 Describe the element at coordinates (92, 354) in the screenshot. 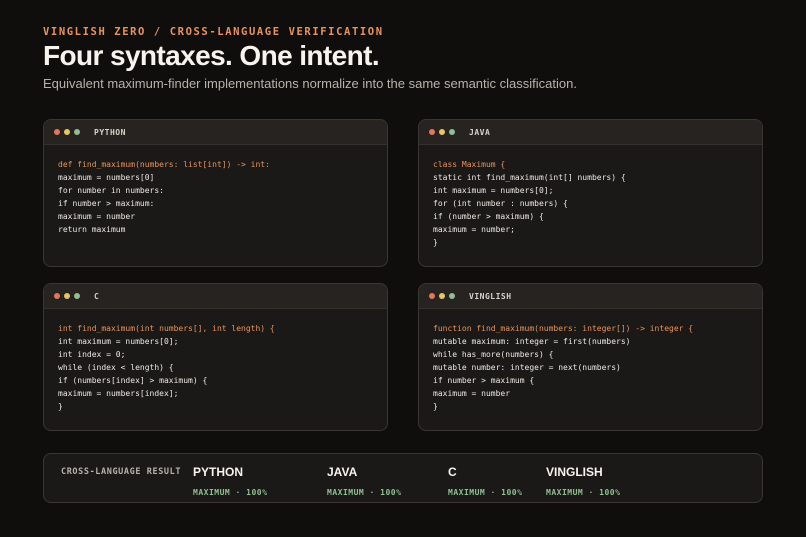

I see `code-line: int index = 0;` at that location.